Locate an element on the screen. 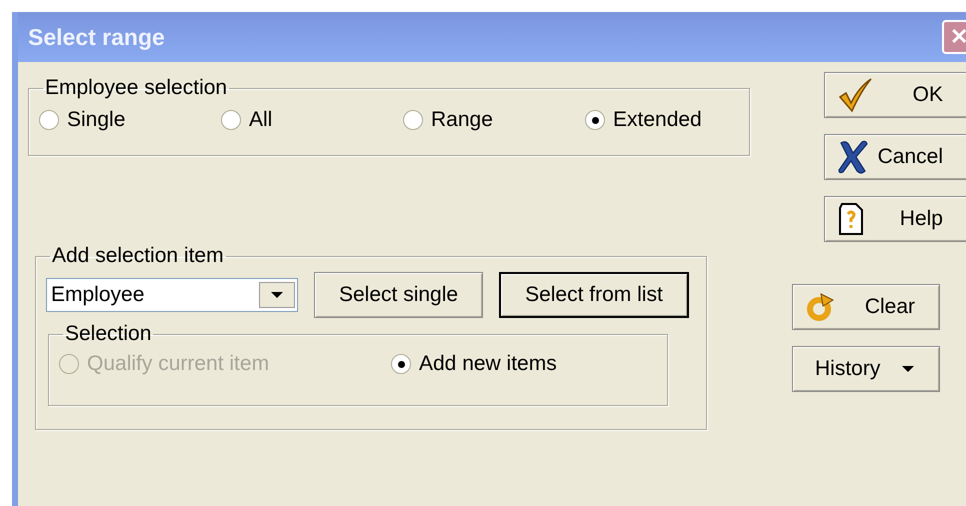  radio-label: Extended is located at coordinates (657, 120).